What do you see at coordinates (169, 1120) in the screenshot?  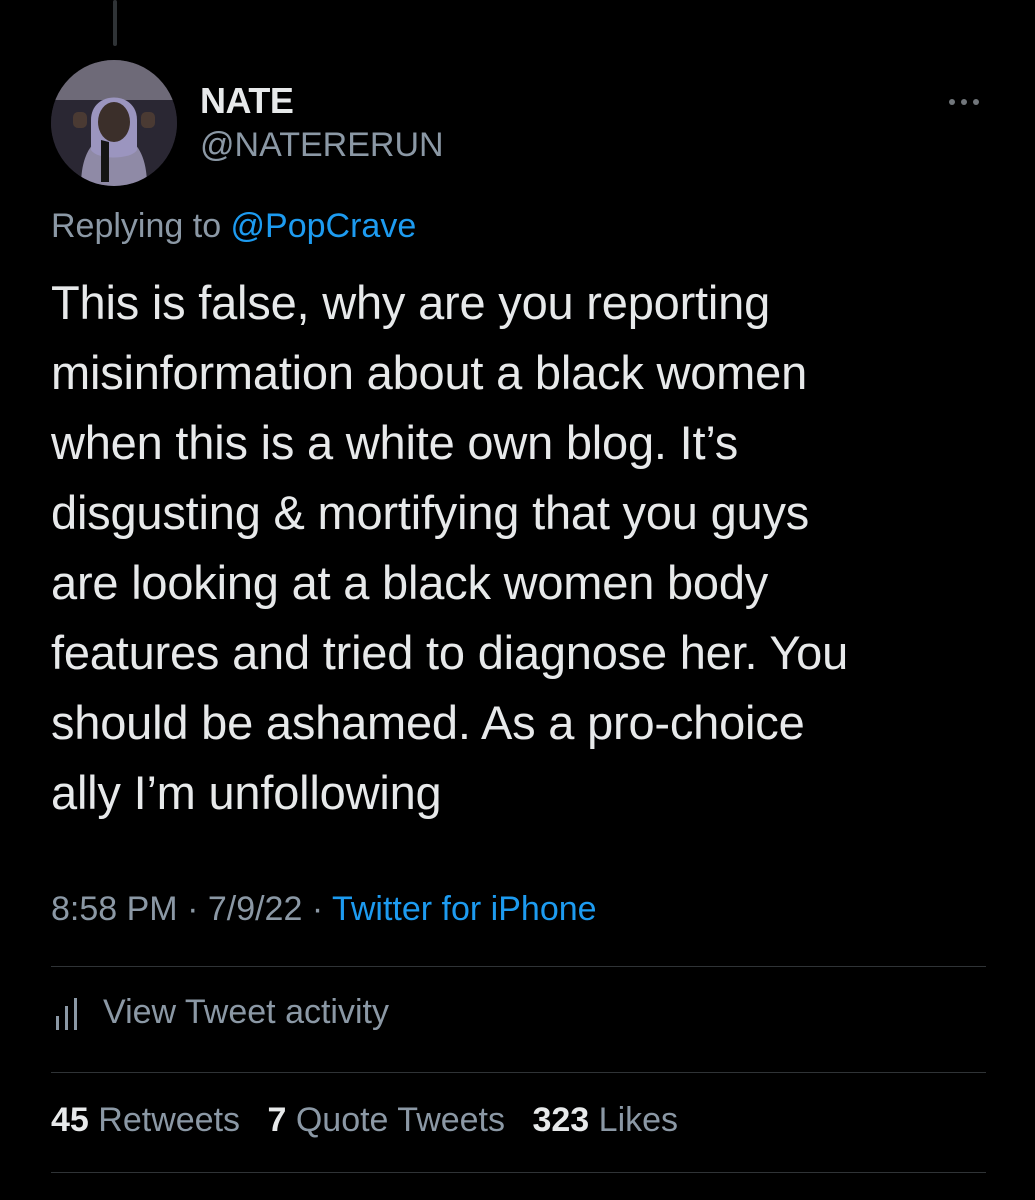 I see `retweets-label: Retweets` at bounding box center [169, 1120].